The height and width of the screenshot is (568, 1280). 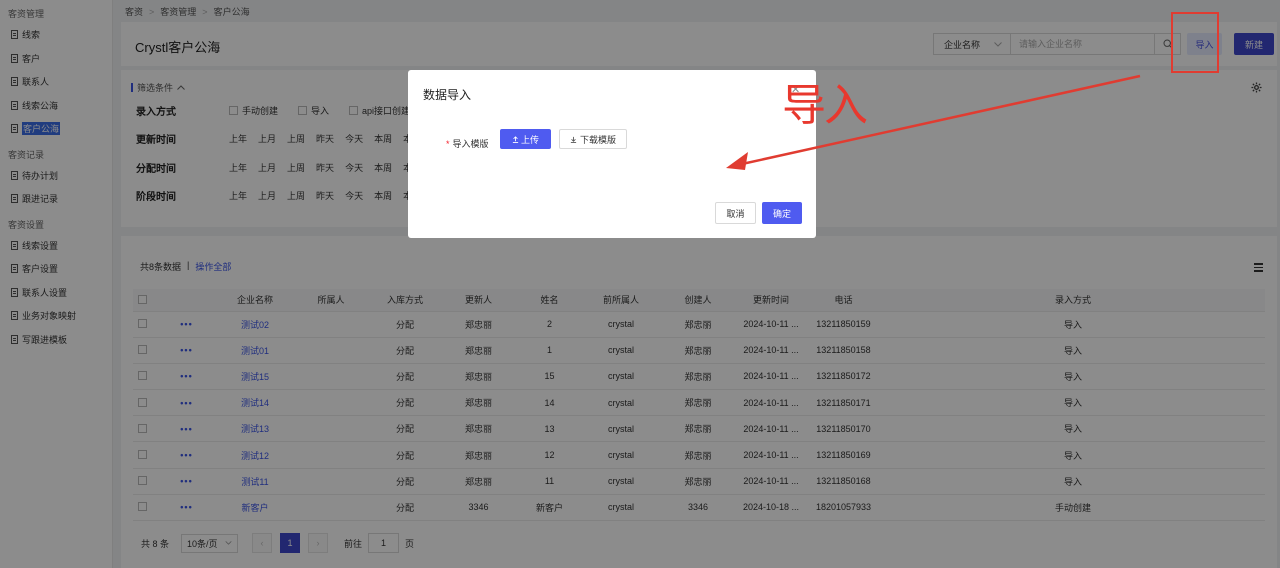 I want to click on annotation-arrow, so click(x=933, y=122).